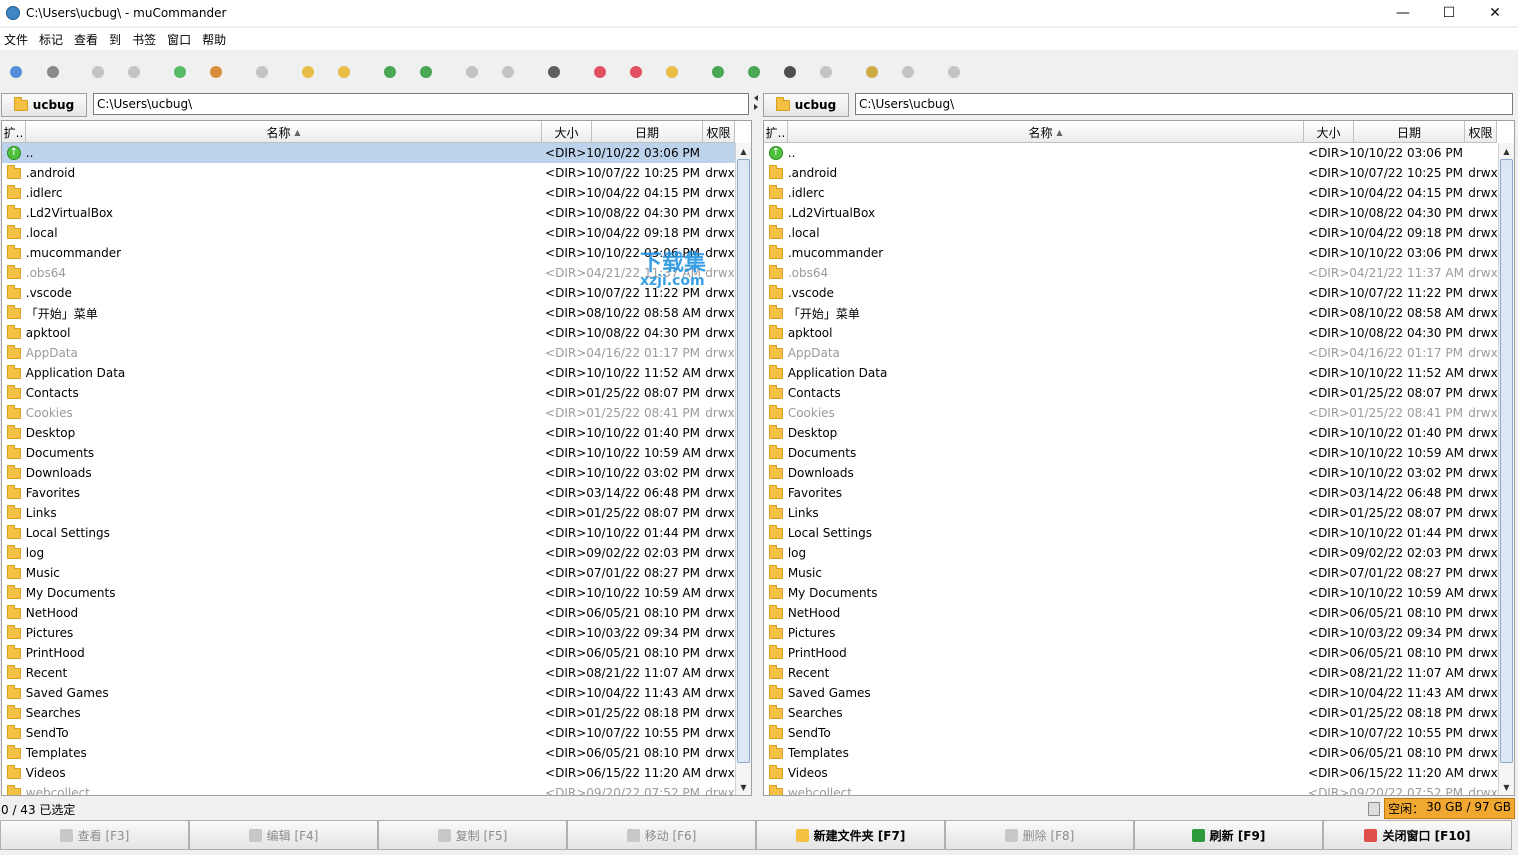 This screenshot has width=1518, height=855. Describe the element at coordinates (1228, 835) in the screenshot. I see `function-button-9: 刷新 [F9]` at that location.